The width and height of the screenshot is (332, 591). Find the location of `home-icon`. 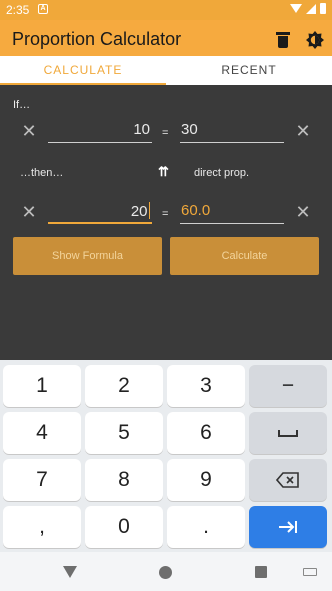

home-icon is located at coordinates (165, 572).